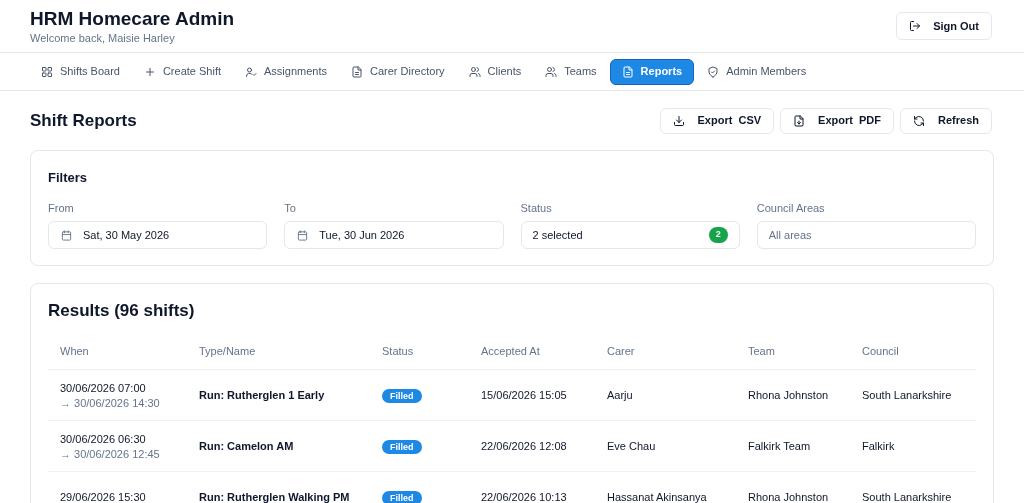 The height and width of the screenshot is (503, 1024). Describe the element at coordinates (61, 208) in the screenshot. I see `field-label: From` at that location.